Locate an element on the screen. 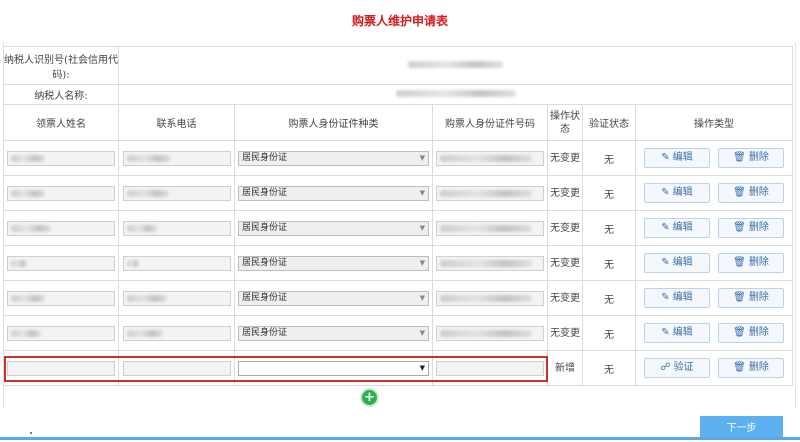  col-header-id-type: 购票人身份证件种类 is located at coordinates (333, 122).